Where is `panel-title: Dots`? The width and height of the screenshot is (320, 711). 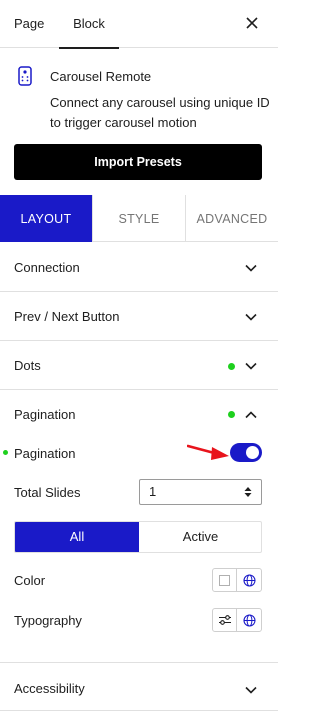 panel-title: Dots is located at coordinates (27, 365).